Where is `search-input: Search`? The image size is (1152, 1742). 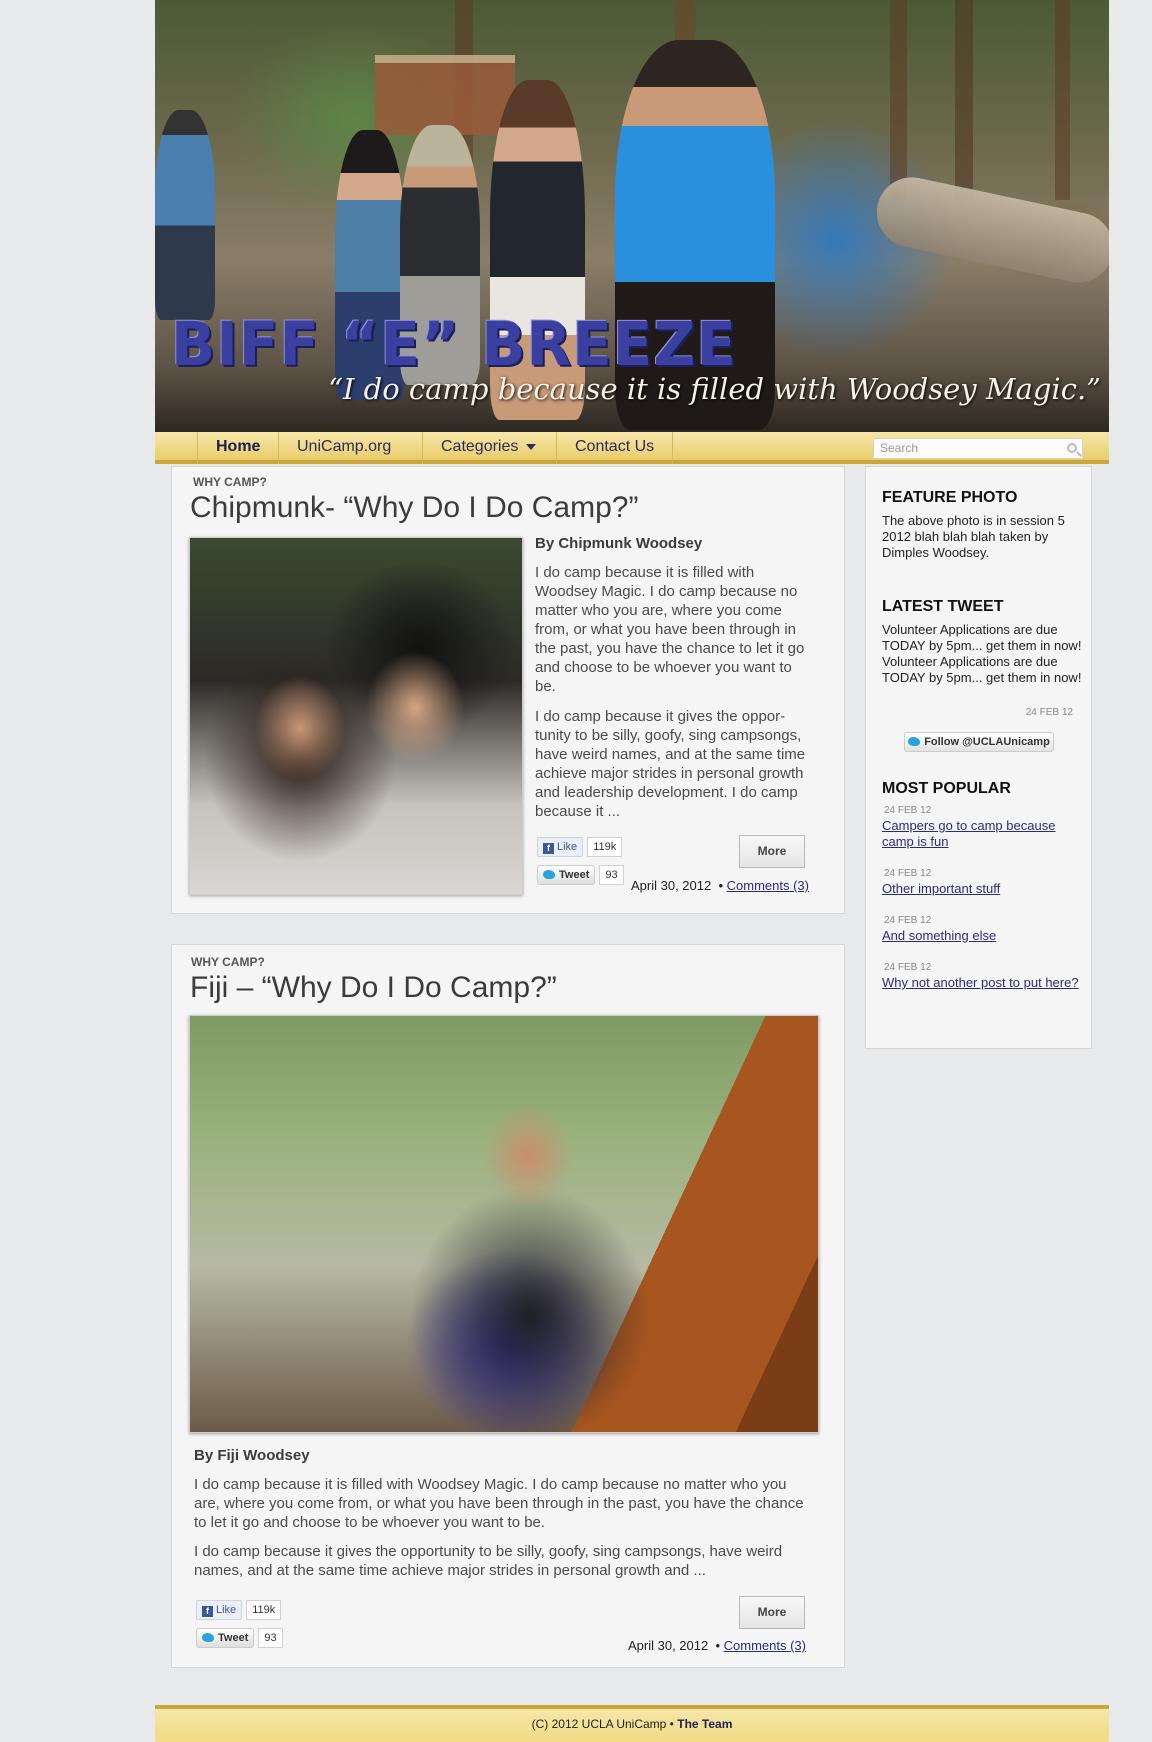 search-input: Search is located at coordinates (978, 448).